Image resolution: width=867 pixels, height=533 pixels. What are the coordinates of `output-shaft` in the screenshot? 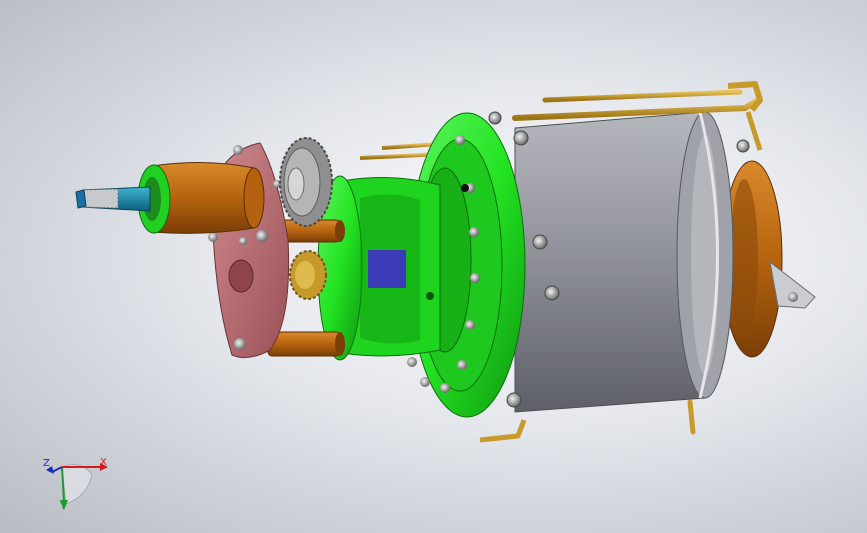 It's located at (113, 199).